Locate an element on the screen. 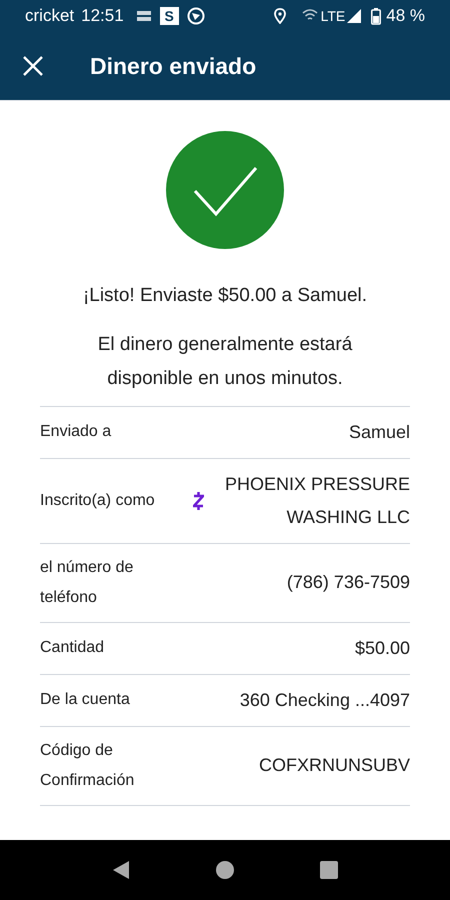  detail-value: 360 Checking ...4097 is located at coordinates (325, 700).